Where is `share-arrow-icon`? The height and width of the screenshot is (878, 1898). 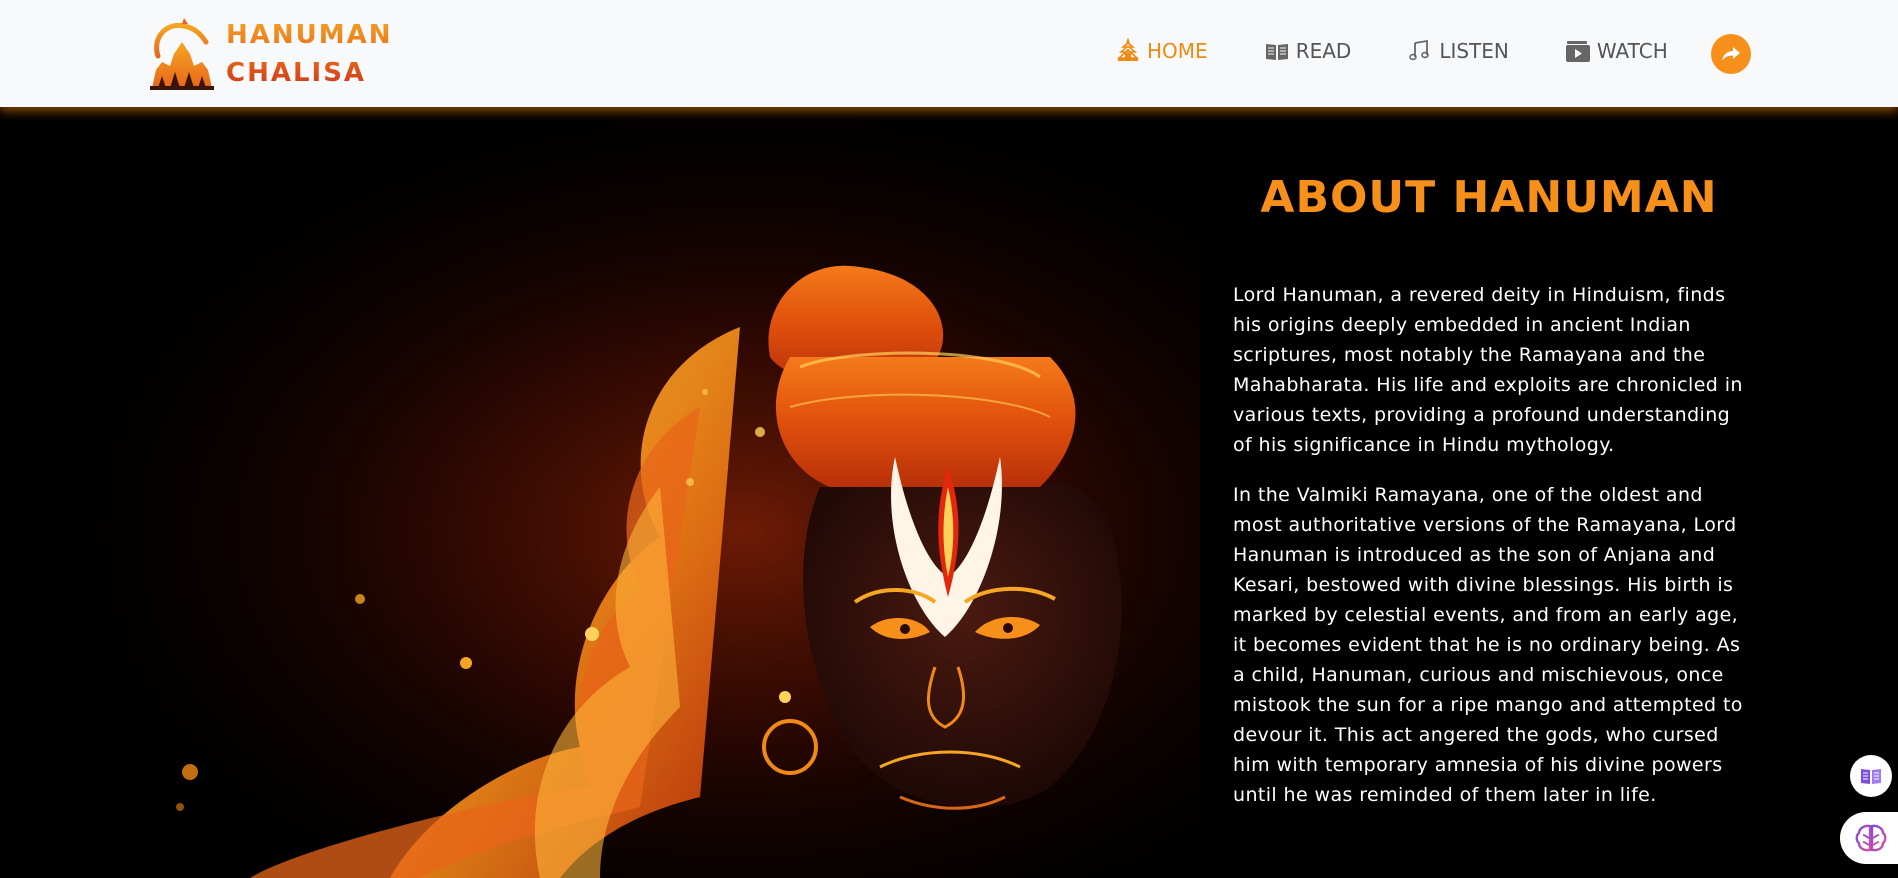 share-arrow-icon is located at coordinates (1731, 54).